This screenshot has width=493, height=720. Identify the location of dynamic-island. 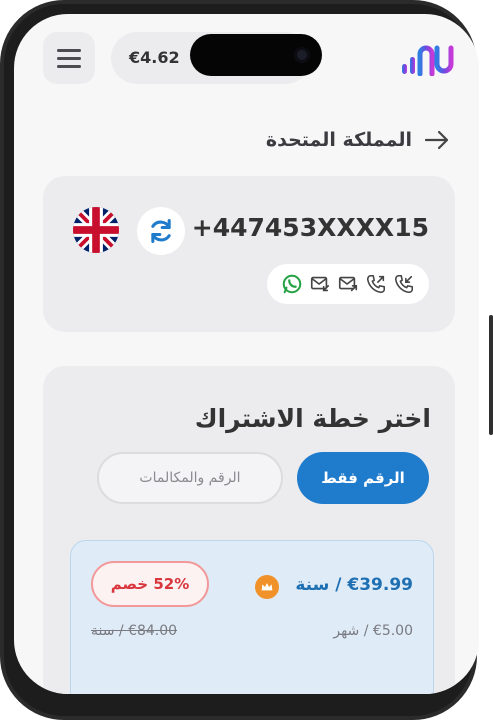
(256, 55).